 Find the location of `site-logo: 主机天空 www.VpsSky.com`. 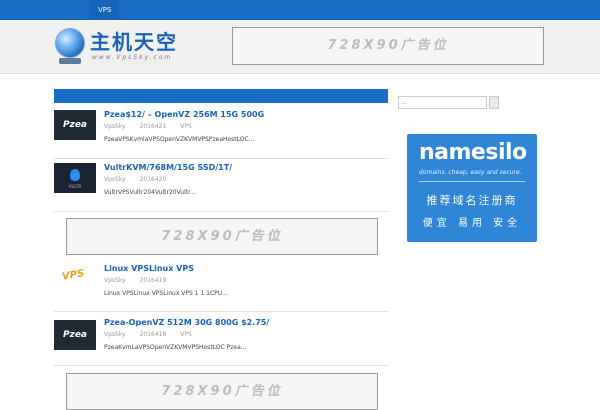

site-logo: 主机天空 www.VpsSky.com is located at coordinates (122, 47).